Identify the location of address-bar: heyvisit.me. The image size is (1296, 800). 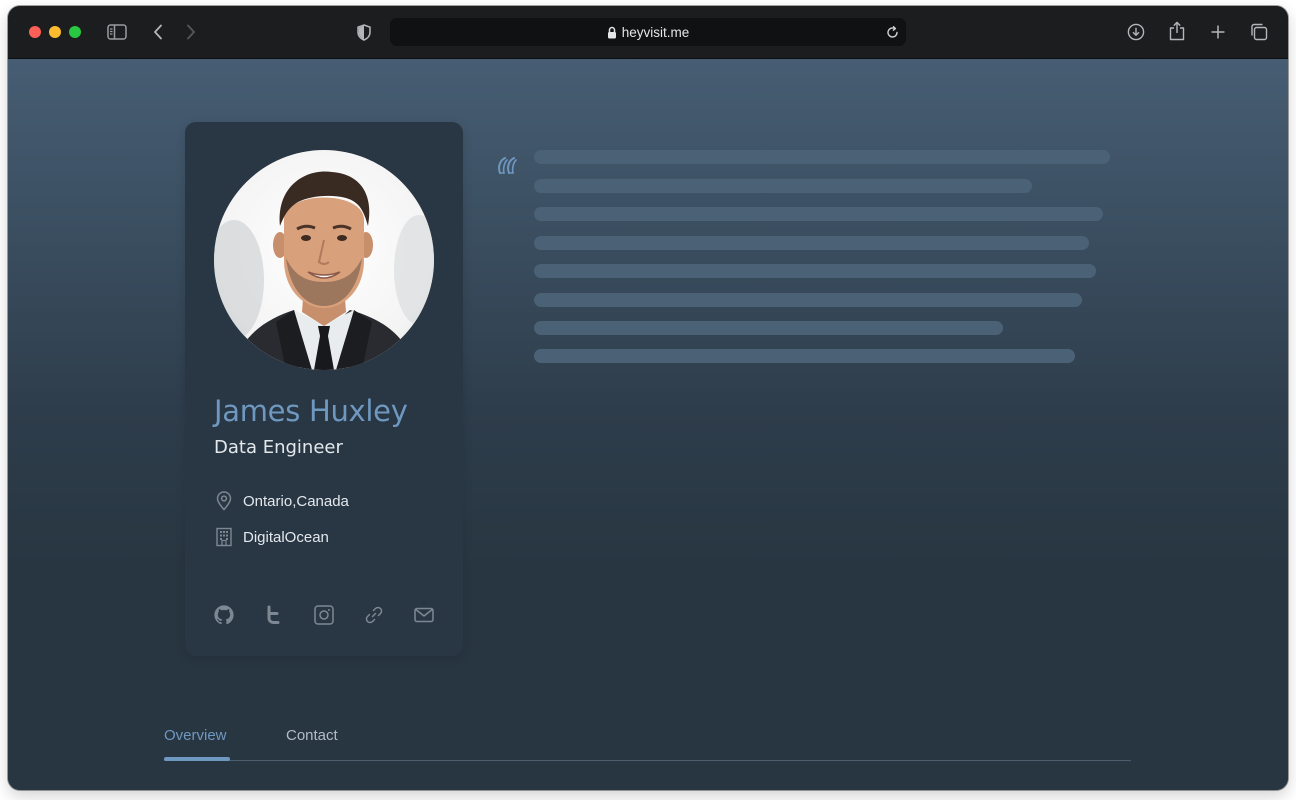
(648, 32).